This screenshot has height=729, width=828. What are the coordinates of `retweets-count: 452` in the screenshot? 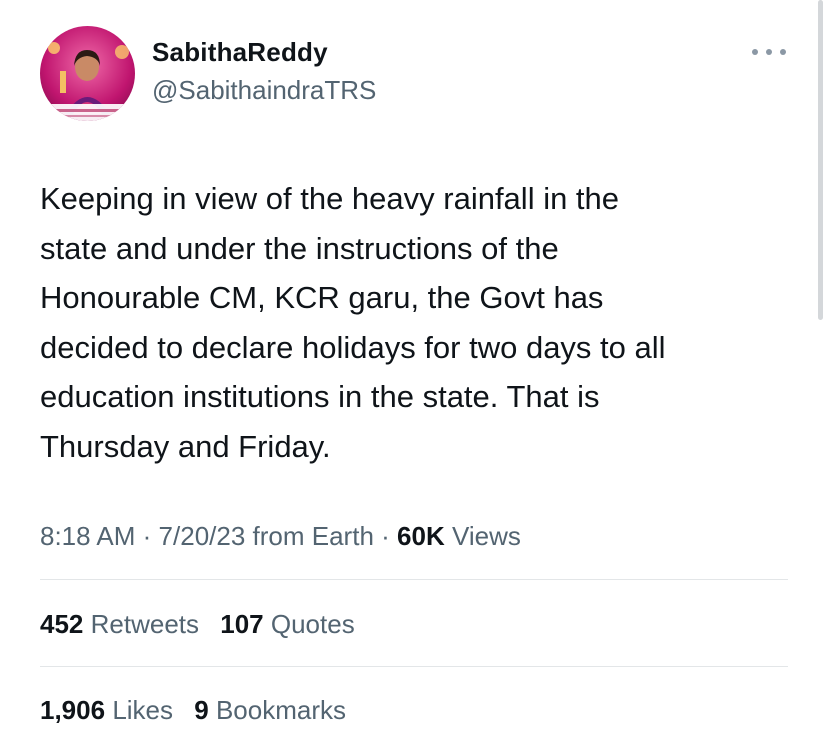 It's located at (62, 624).